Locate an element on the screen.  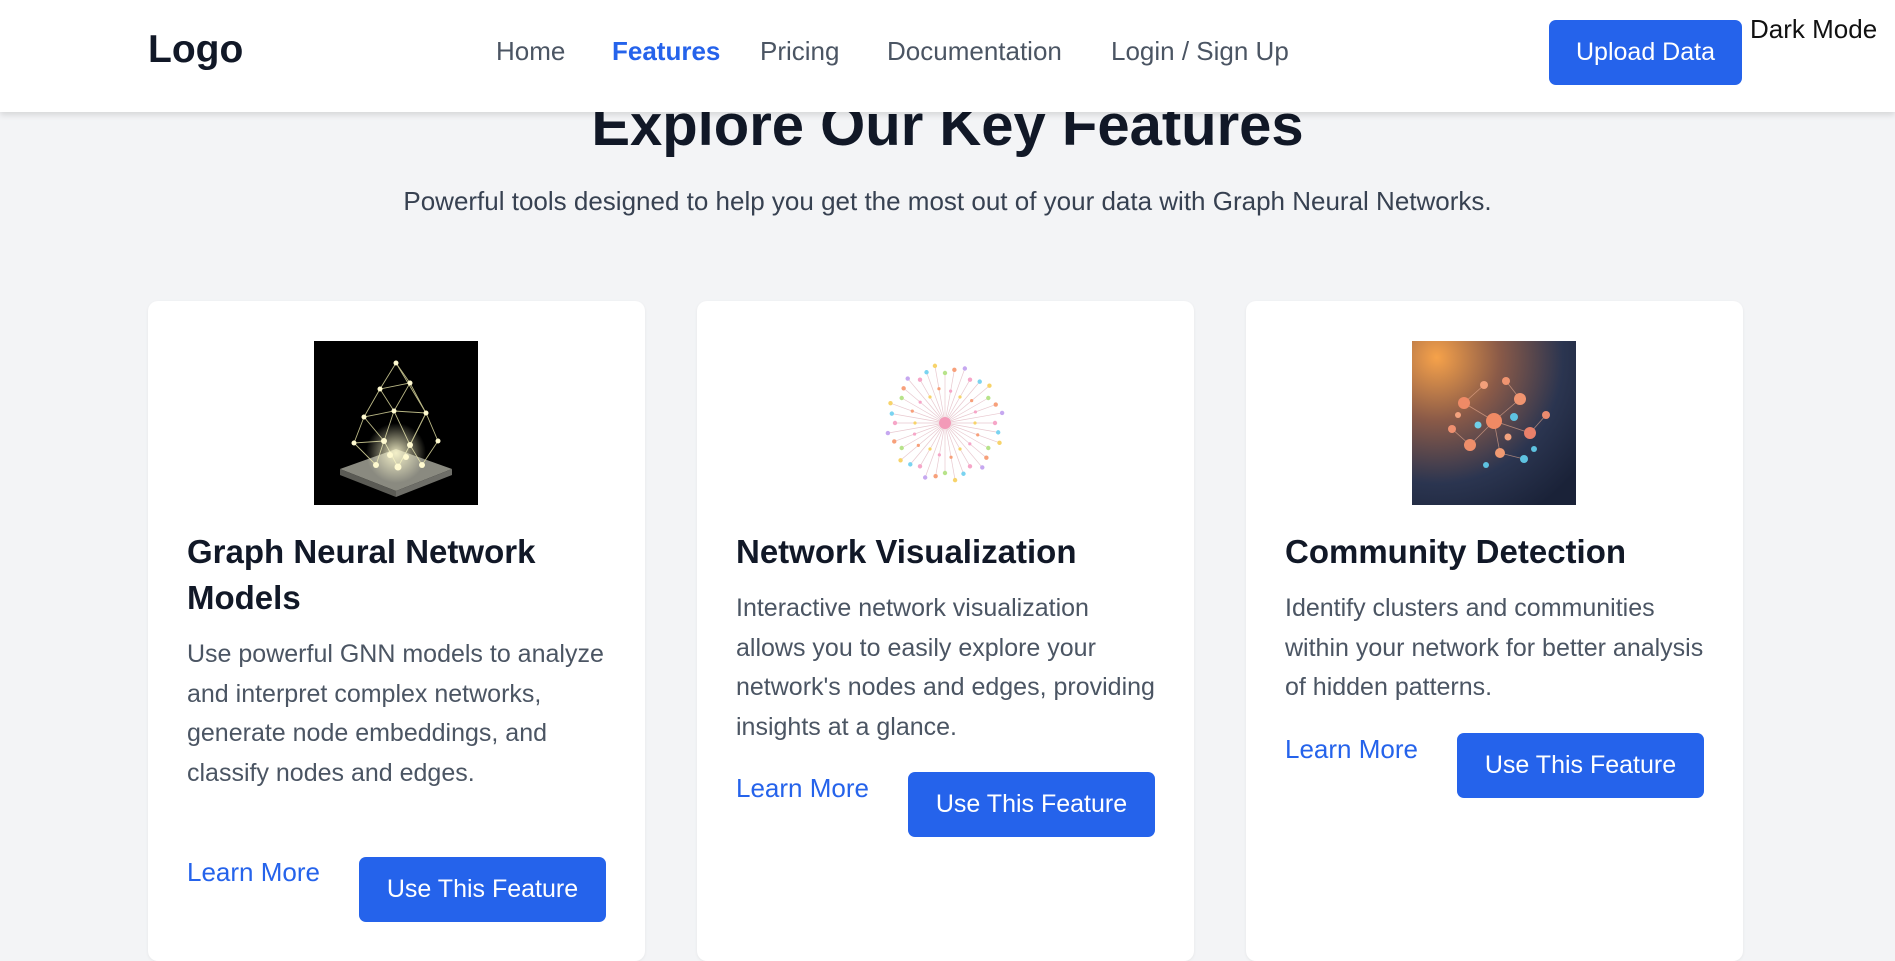
upload-data-button: Upload Data is located at coordinates (1645, 52).